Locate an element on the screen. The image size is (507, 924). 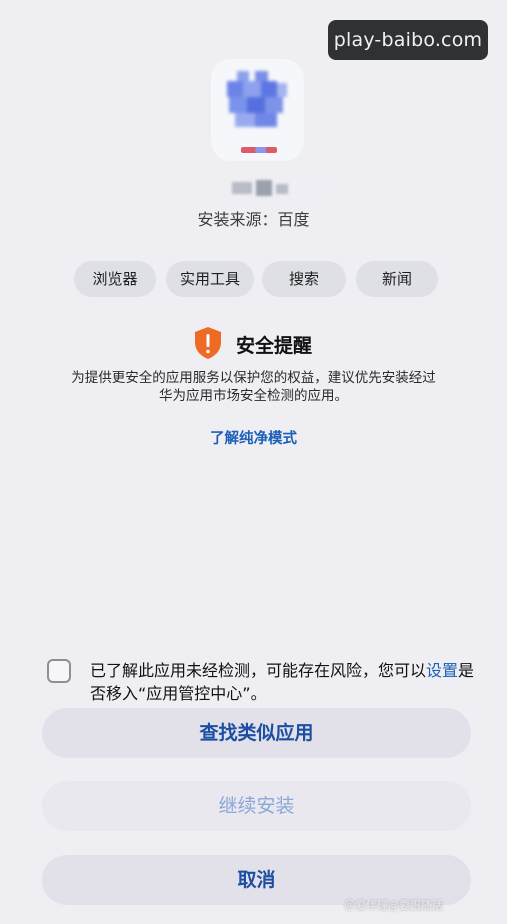
settings-link: 设置 is located at coordinates (442, 670).